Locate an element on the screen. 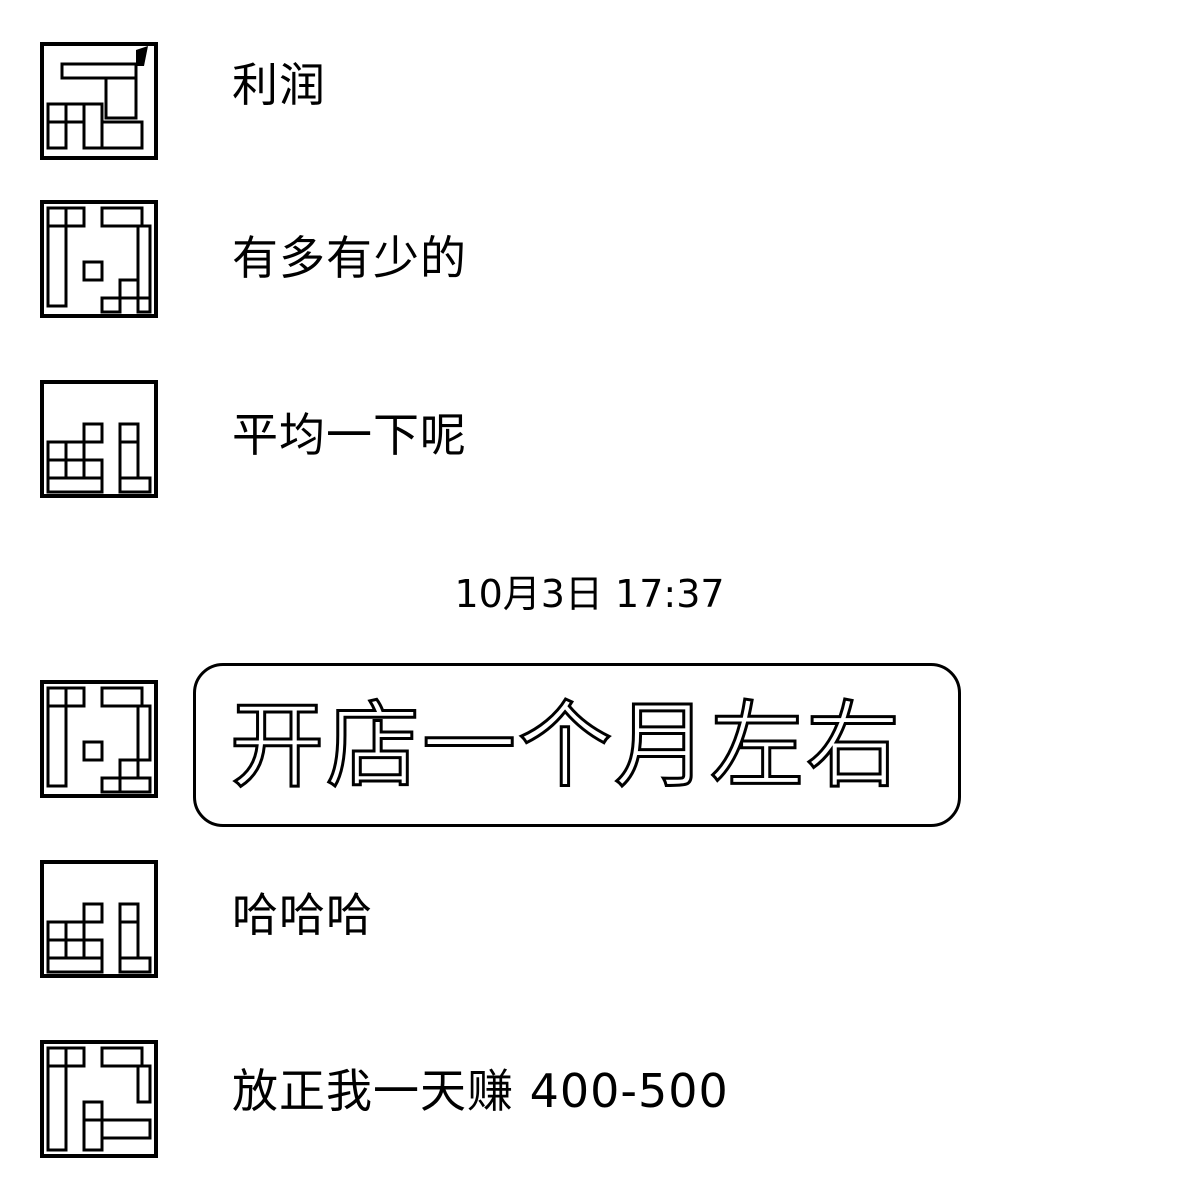  message-text: 放正我一天赚 400-500 is located at coordinates (480, 1091).